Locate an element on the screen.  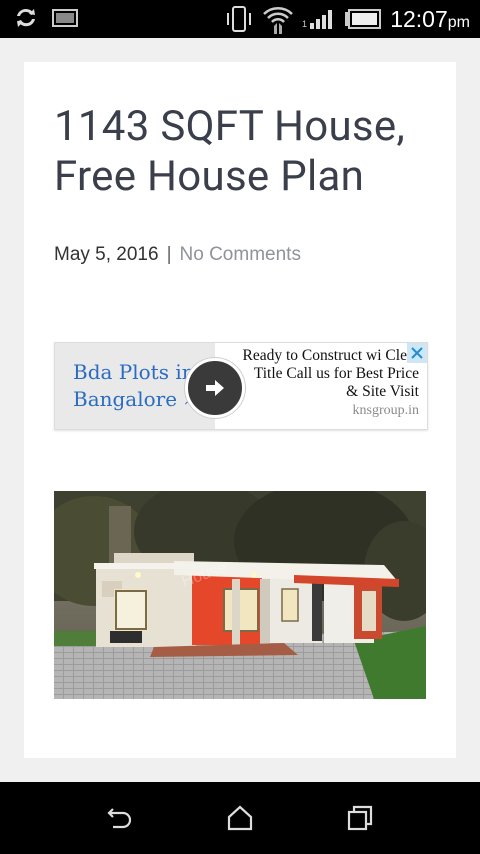
close-icon is located at coordinates (417, 353).